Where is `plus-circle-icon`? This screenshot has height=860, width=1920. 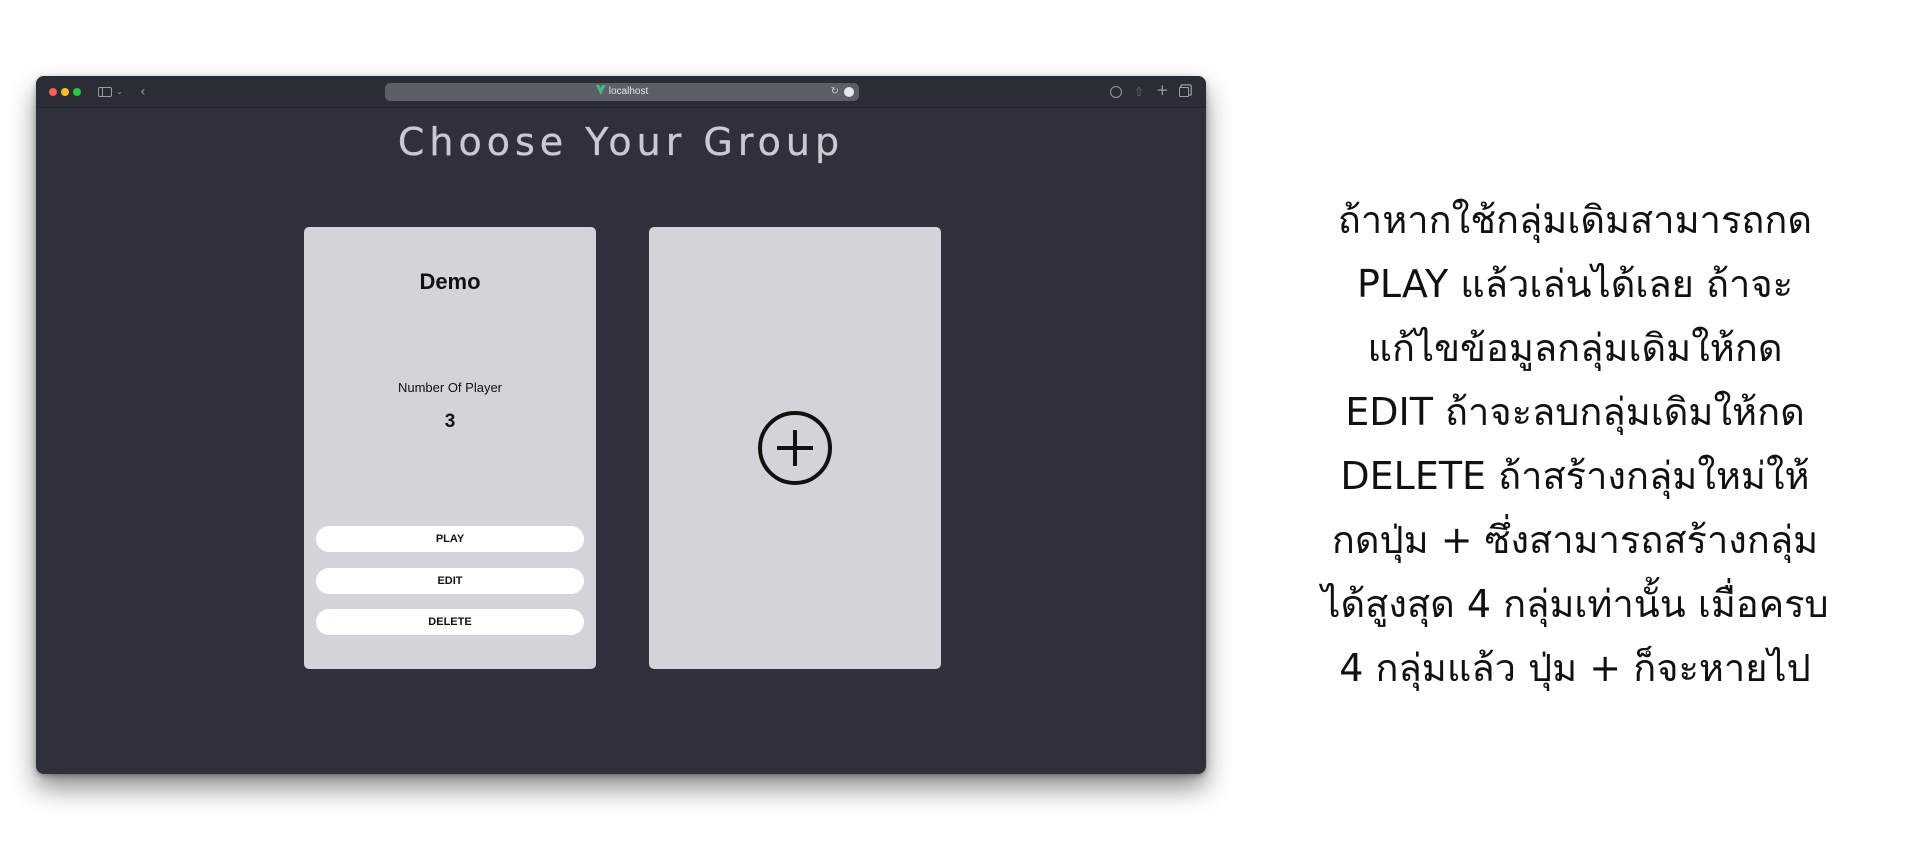
plus-circle-icon is located at coordinates (795, 448).